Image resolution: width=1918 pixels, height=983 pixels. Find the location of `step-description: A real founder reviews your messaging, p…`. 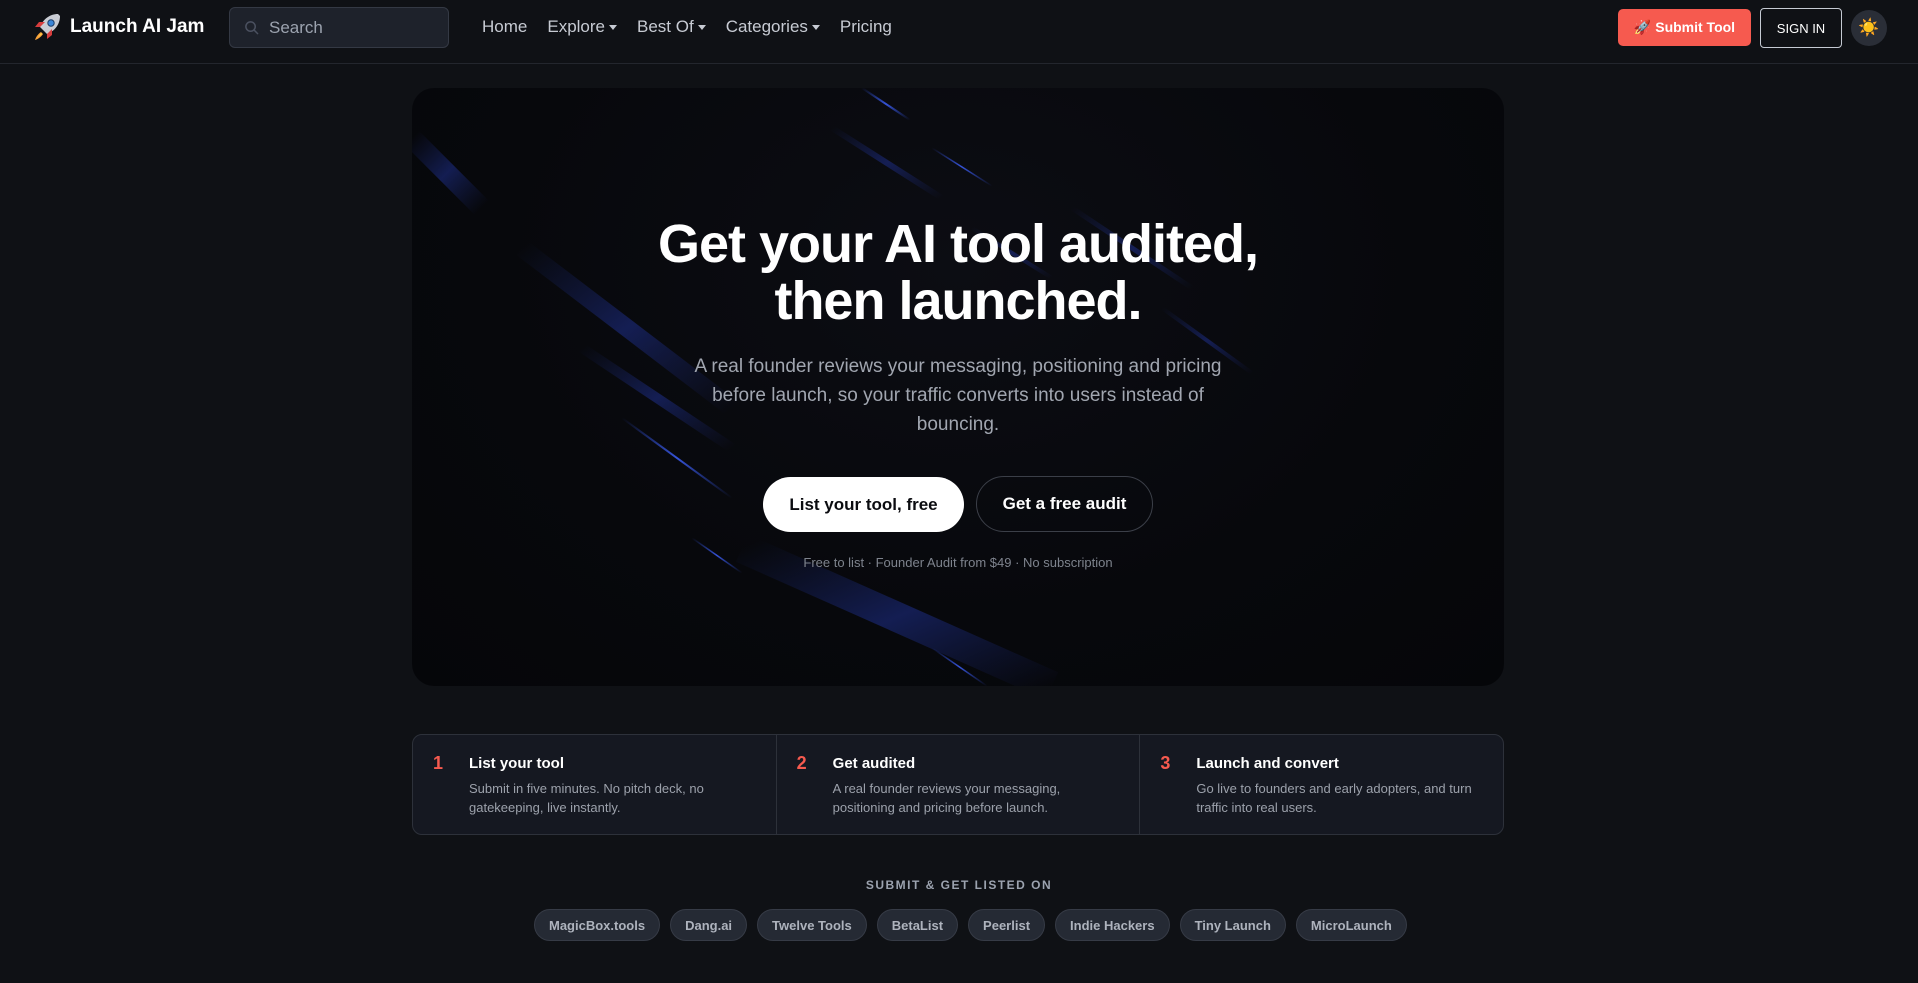

step-description: A real founder reviews your messaging, p… is located at coordinates (946, 798).